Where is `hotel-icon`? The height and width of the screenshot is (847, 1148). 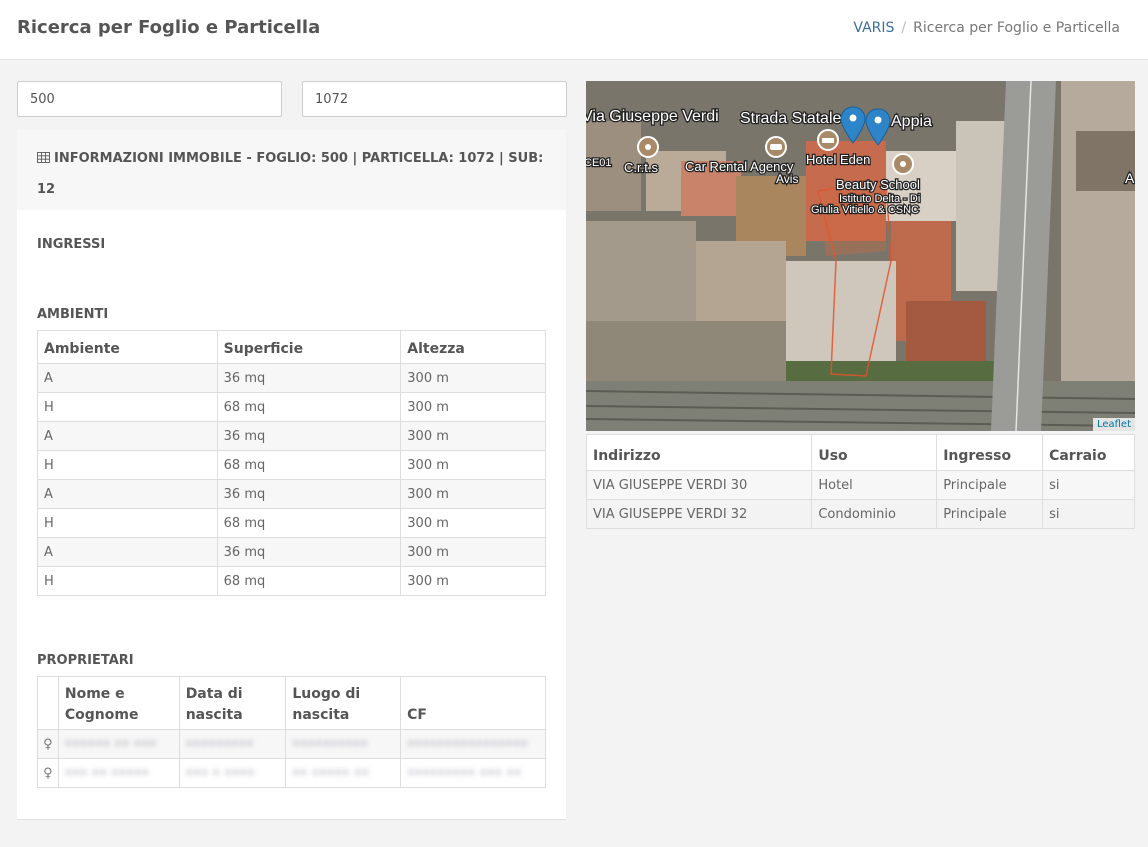
hotel-icon is located at coordinates (828, 140).